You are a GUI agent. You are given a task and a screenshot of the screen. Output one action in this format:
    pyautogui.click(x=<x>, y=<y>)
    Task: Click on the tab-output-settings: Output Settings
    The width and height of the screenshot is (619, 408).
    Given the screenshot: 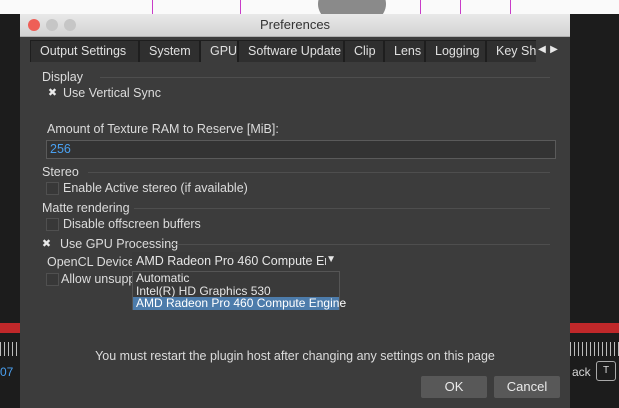 What is the action you would take?
    pyautogui.click(x=84, y=51)
    